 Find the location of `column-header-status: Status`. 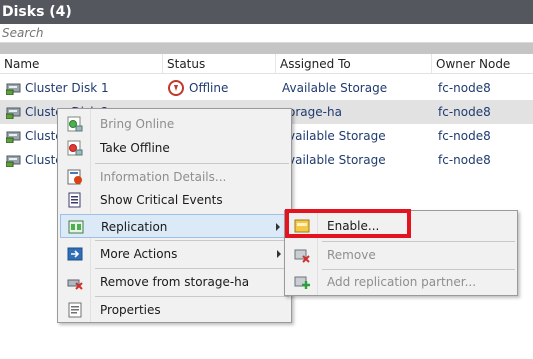

column-header-status: Status is located at coordinates (219, 64).